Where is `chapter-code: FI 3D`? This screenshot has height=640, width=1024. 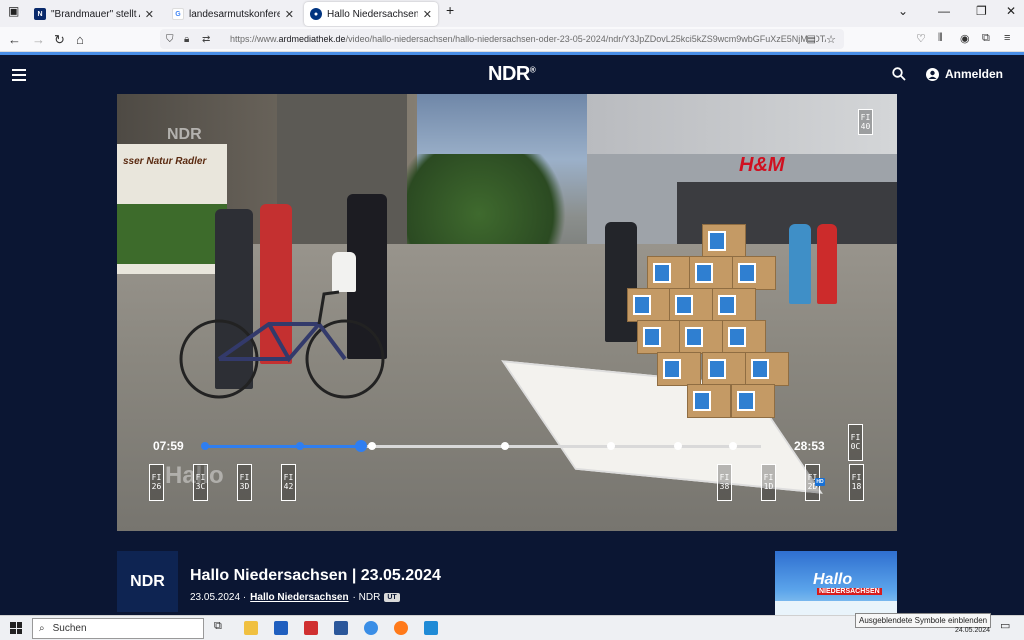
chapter-code: FI 3D is located at coordinates (244, 482).